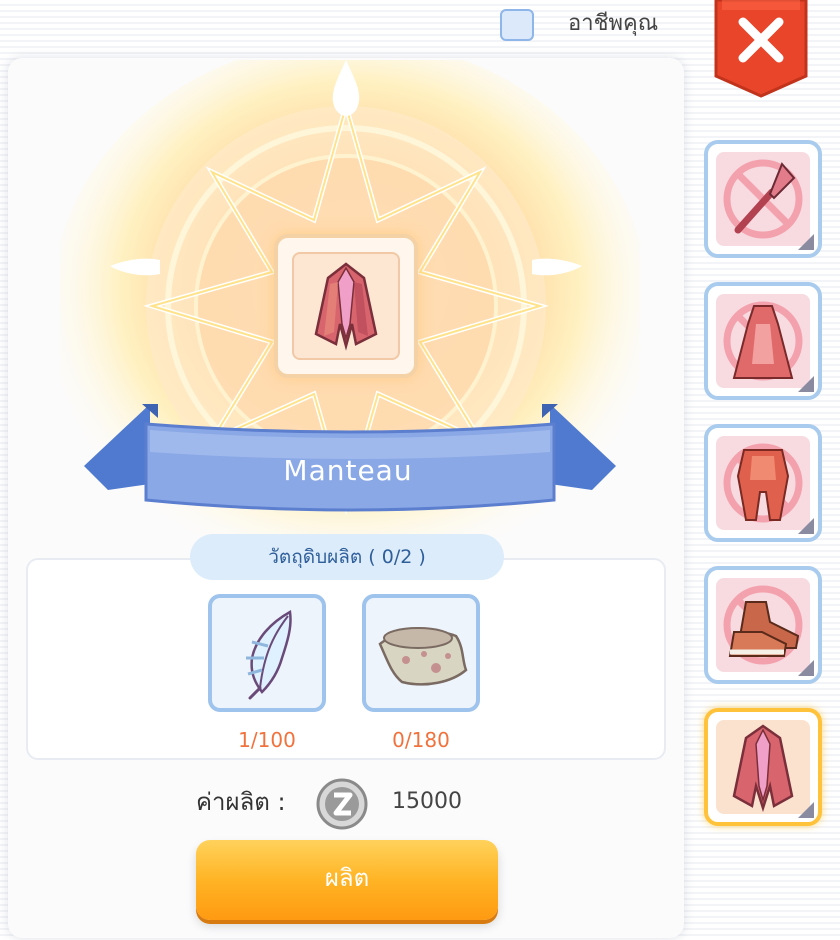 This screenshot has width=840, height=940. I want to click on dress-icon, so click(763, 341).